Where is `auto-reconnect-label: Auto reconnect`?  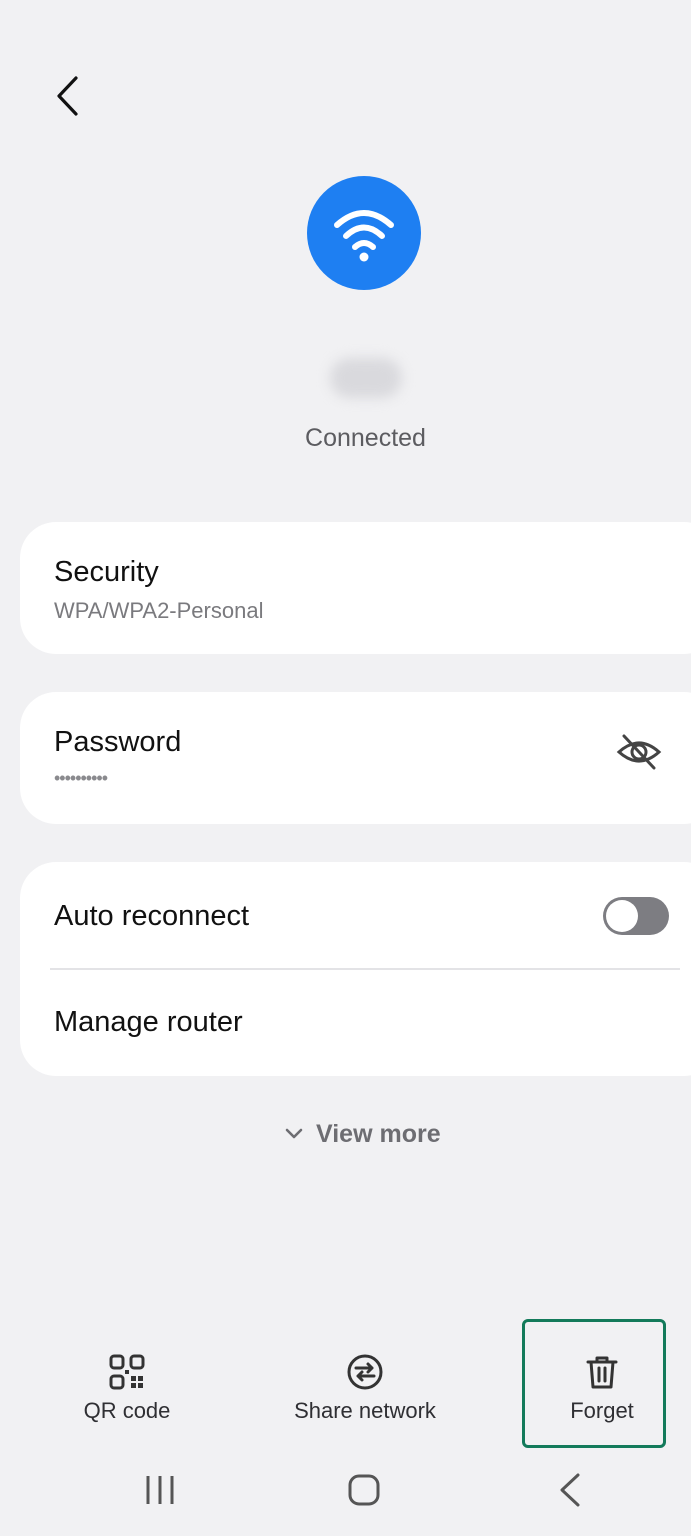 auto-reconnect-label: Auto reconnect is located at coordinates (152, 916).